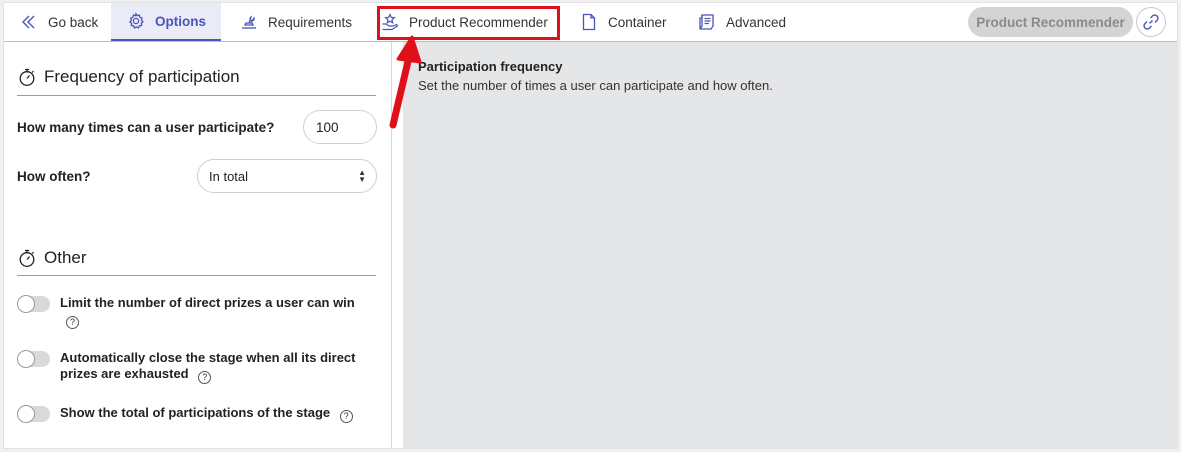  I want to click on link-icon, so click(1151, 22).